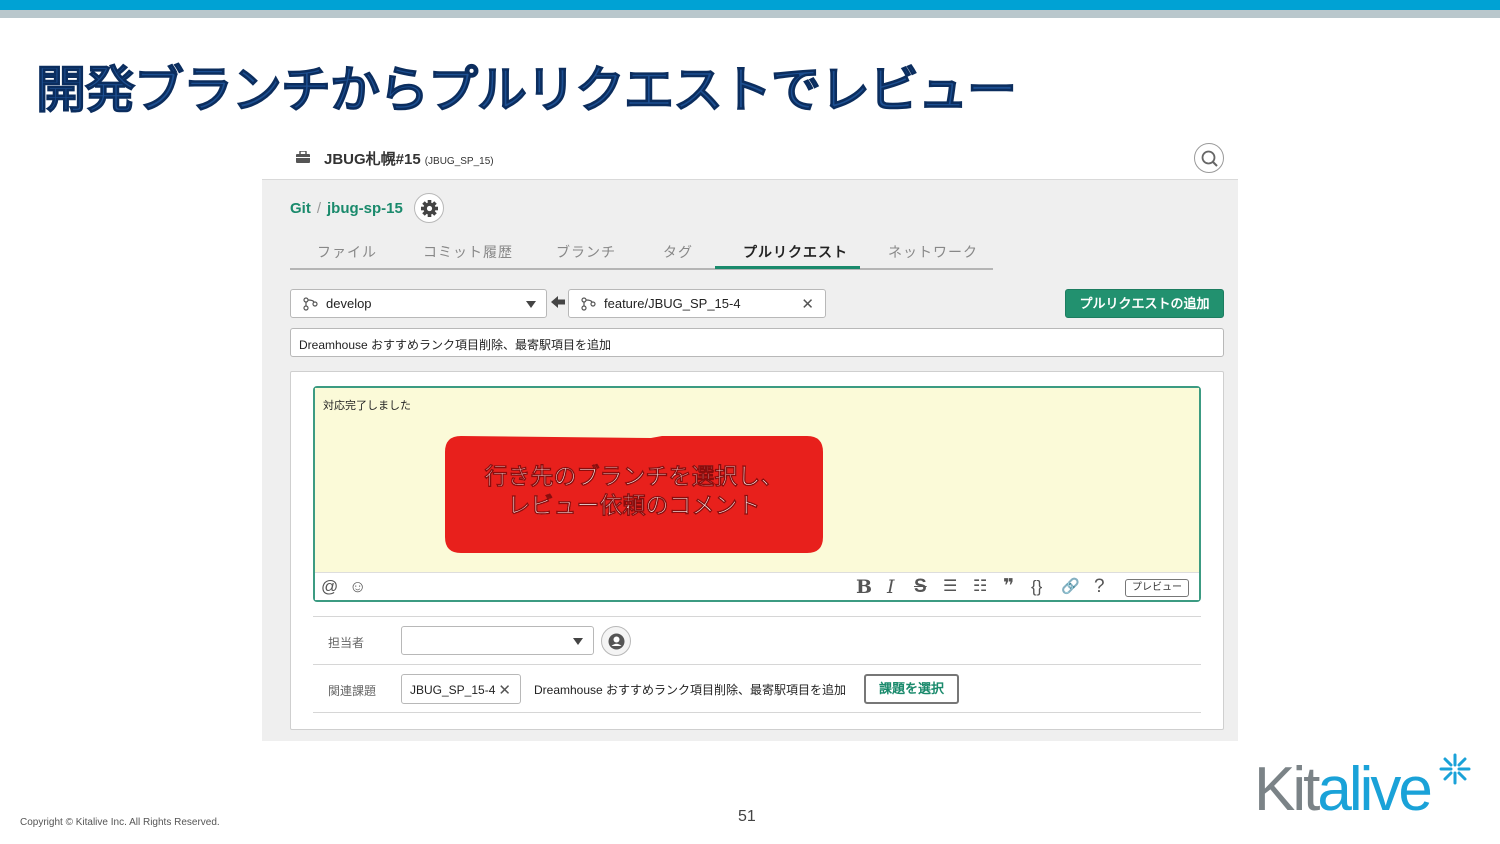 This screenshot has height=844, width=1500. Describe the element at coordinates (634, 476) in the screenshot. I see `callout-line-1: 行き先のブランチを選択し、` at that location.